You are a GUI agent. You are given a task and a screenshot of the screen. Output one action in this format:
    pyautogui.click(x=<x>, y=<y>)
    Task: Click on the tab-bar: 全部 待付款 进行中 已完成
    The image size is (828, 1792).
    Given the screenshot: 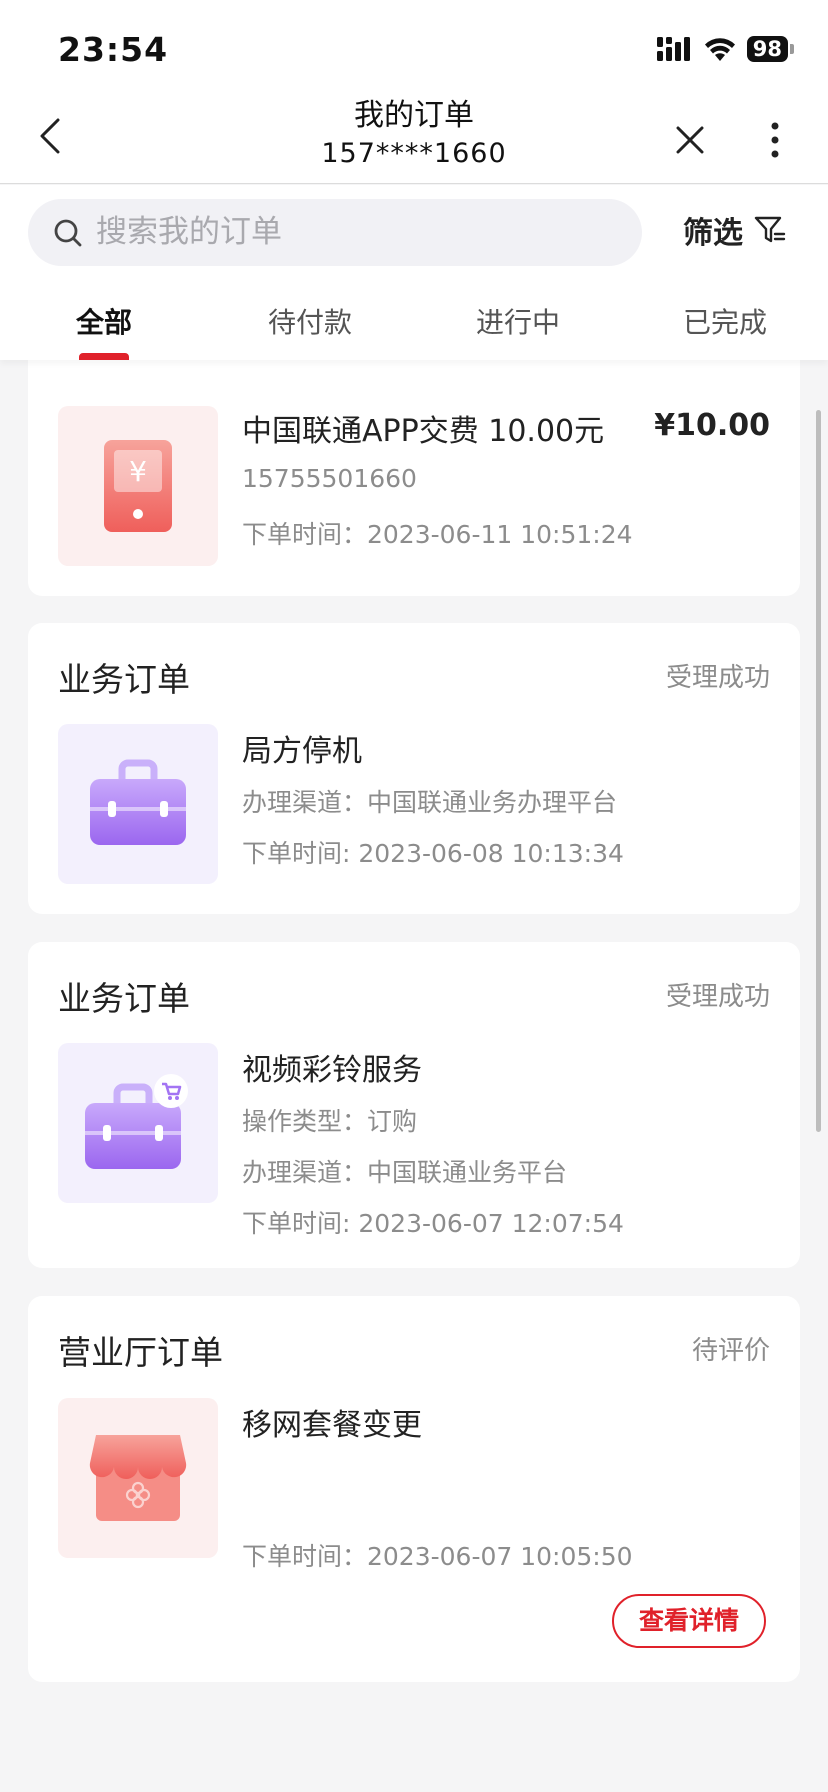 What is the action you would take?
    pyautogui.click(x=414, y=317)
    